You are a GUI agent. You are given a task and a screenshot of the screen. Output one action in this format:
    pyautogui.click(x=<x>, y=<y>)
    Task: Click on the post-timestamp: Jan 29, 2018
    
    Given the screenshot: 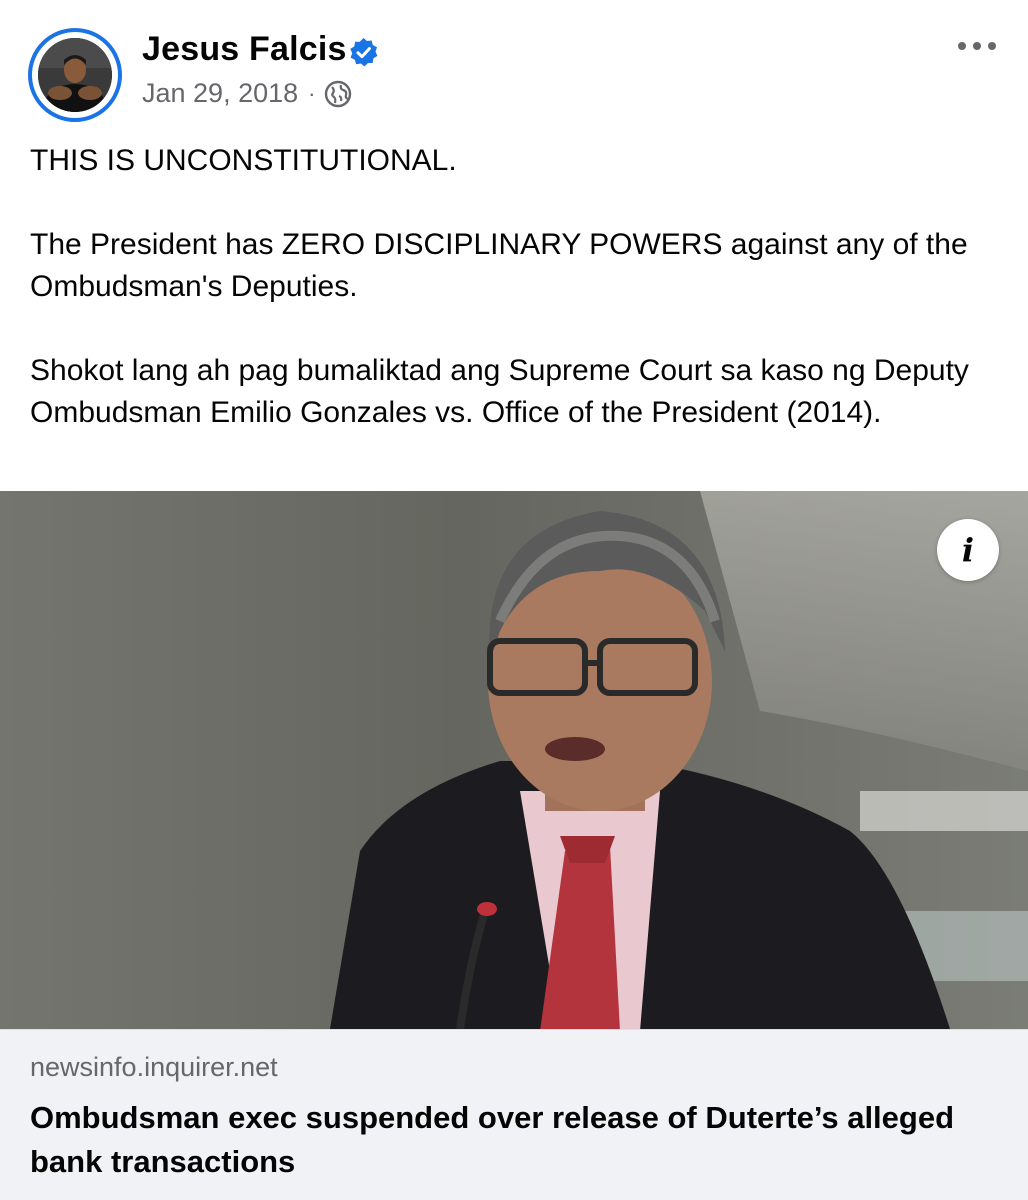 What is the action you would take?
    pyautogui.click(x=220, y=93)
    